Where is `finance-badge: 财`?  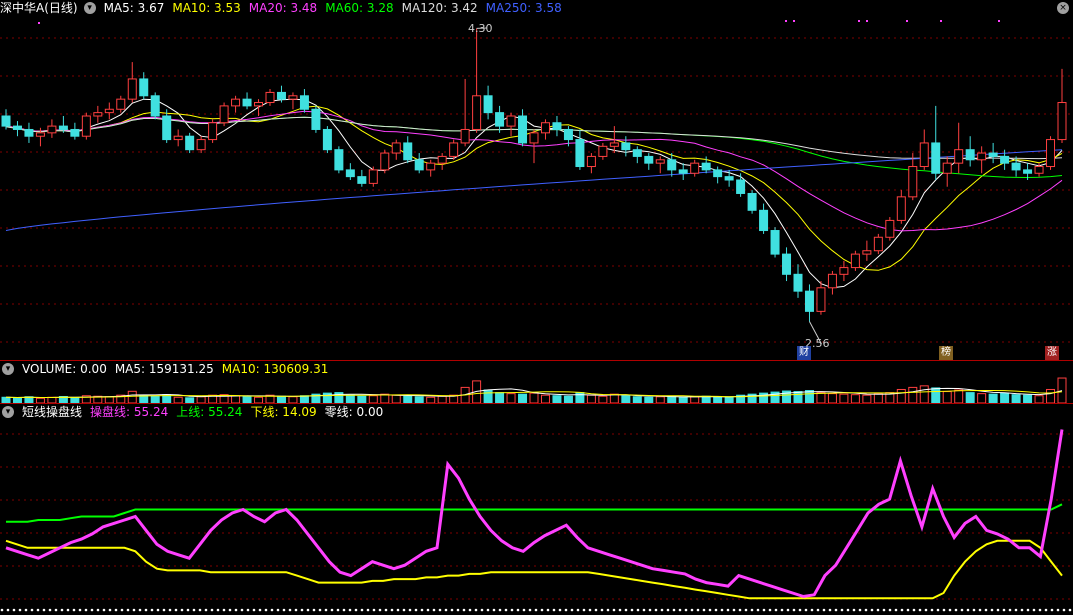
finance-badge: 财 is located at coordinates (804, 353).